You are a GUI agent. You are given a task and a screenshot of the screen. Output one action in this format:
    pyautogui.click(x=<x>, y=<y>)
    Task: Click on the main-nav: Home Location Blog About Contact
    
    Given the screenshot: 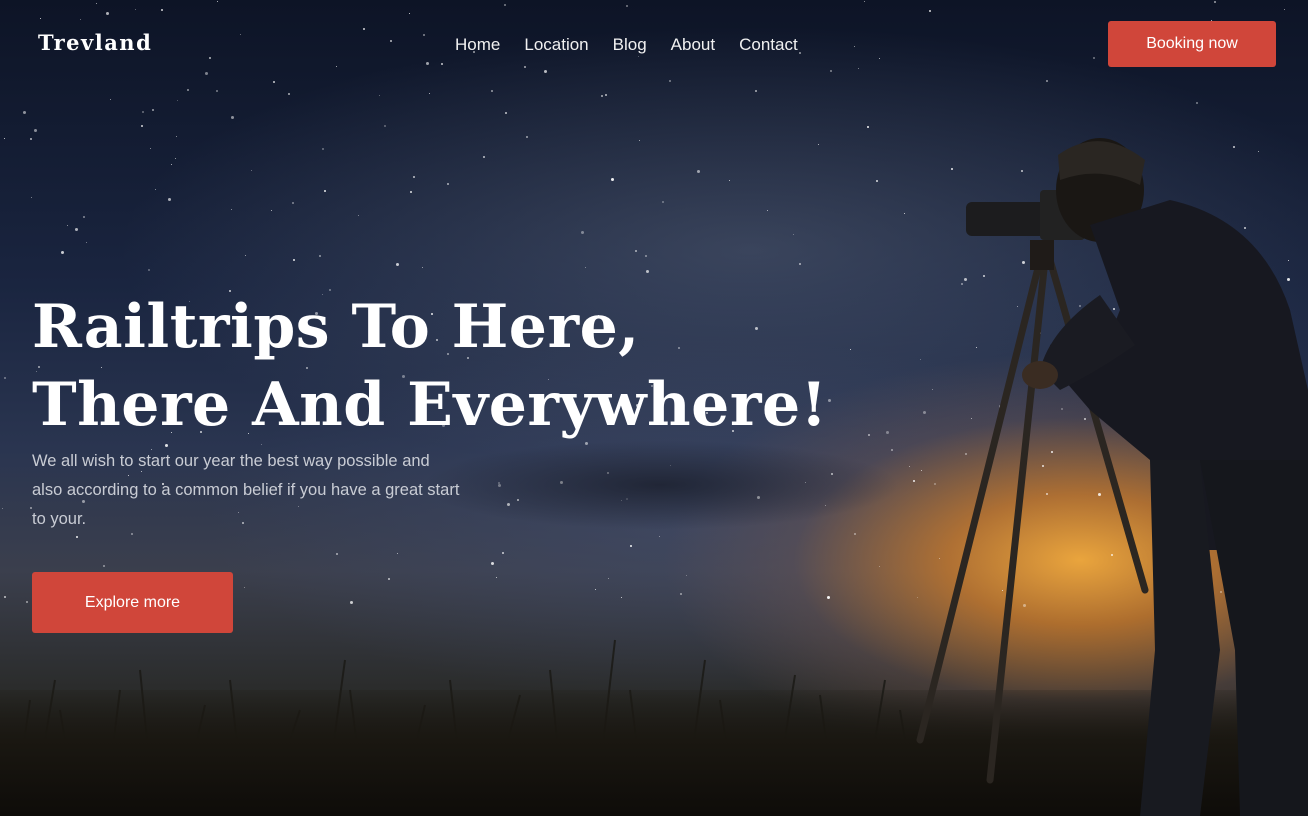 What is the action you would take?
    pyautogui.click(x=626, y=45)
    